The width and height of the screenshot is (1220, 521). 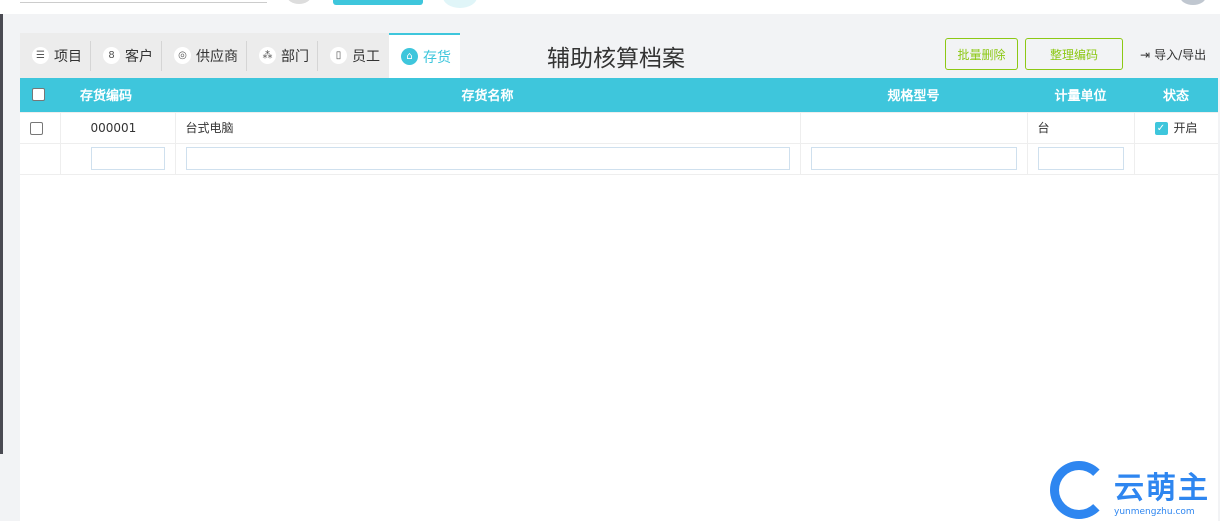 I want to click on cell-status: ✓ 开启, so click(x=1175, y=127).